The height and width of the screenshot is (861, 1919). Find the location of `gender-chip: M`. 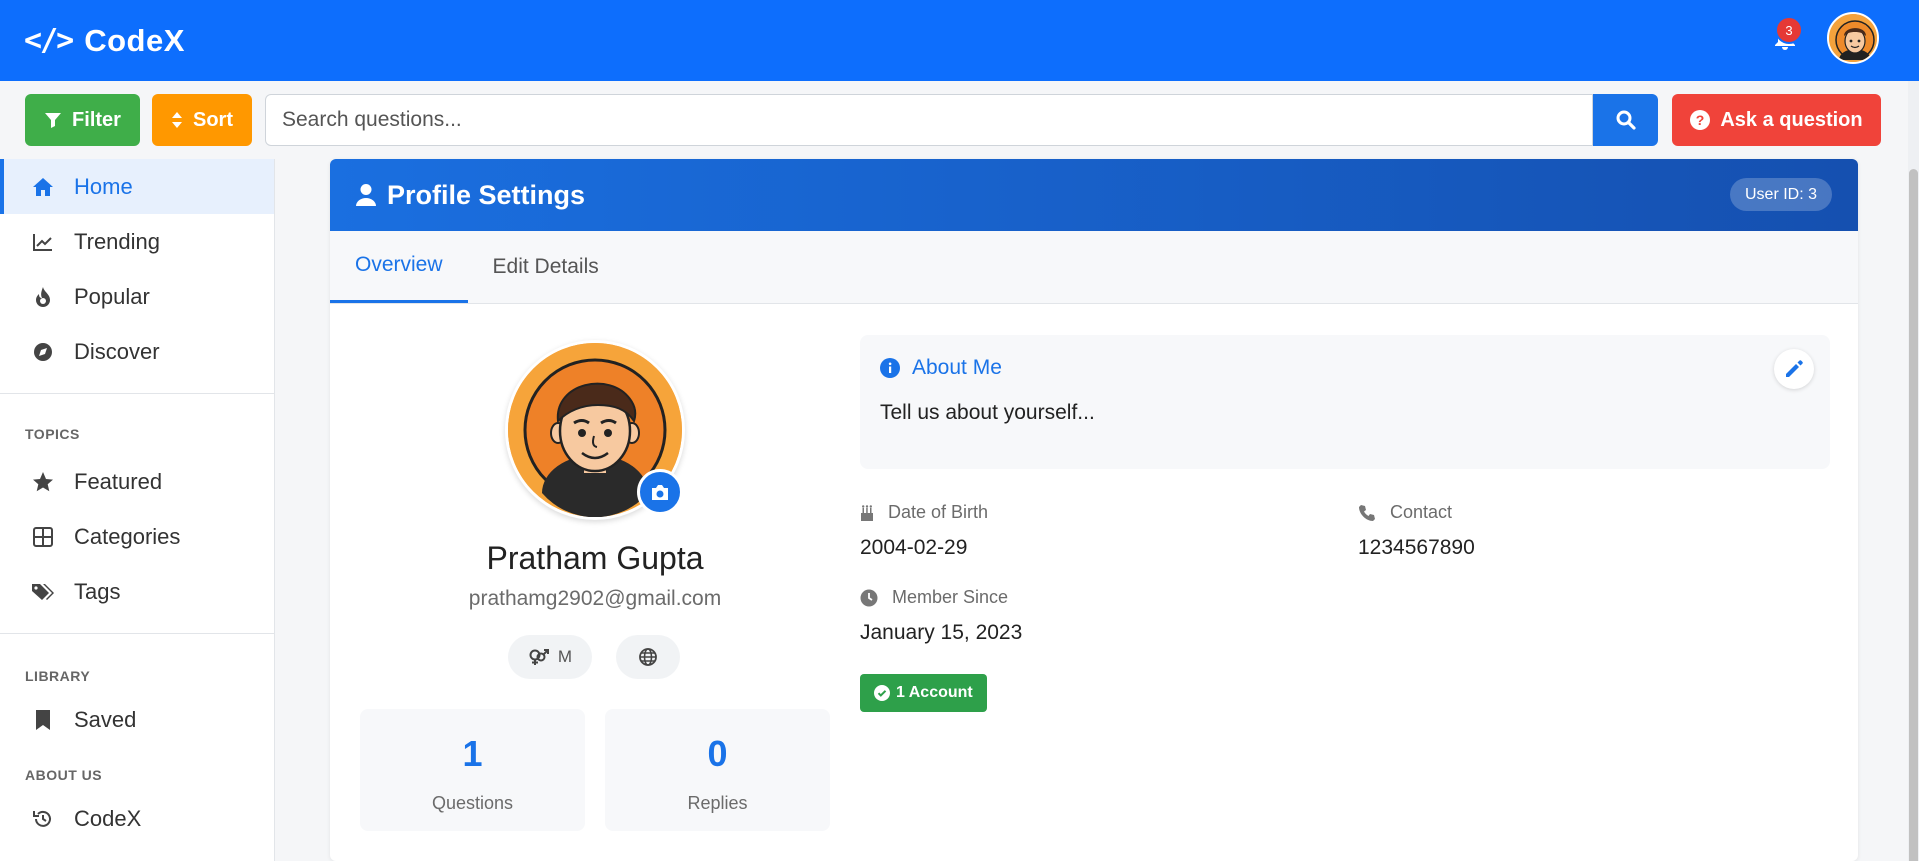

gender-chip: M is located at coordinates (550, 657).